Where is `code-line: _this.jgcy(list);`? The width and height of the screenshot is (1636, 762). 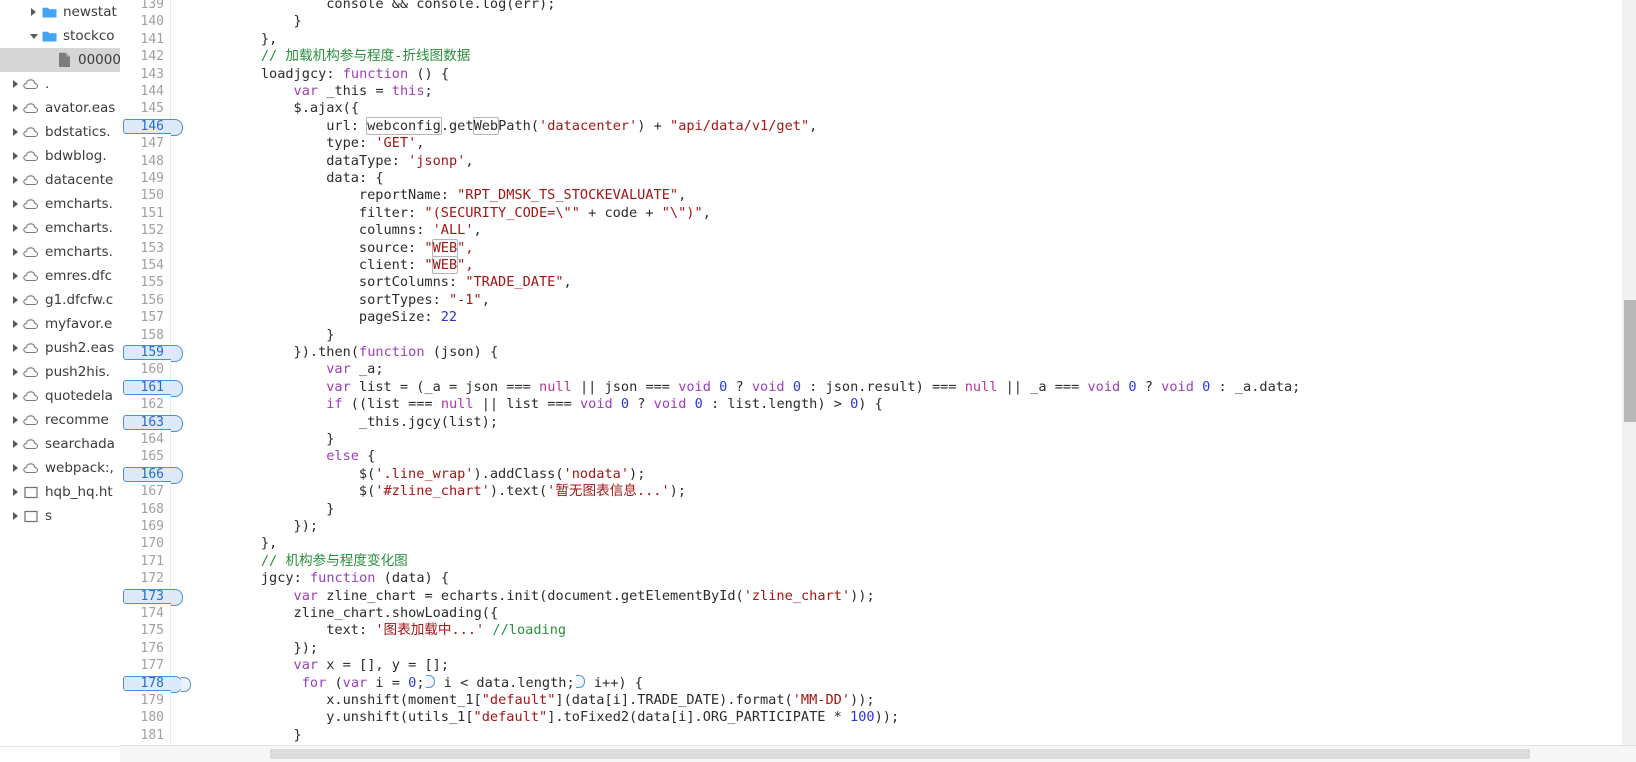 code-line: _this.jgcy(list); is located at coordinates (428, 422).